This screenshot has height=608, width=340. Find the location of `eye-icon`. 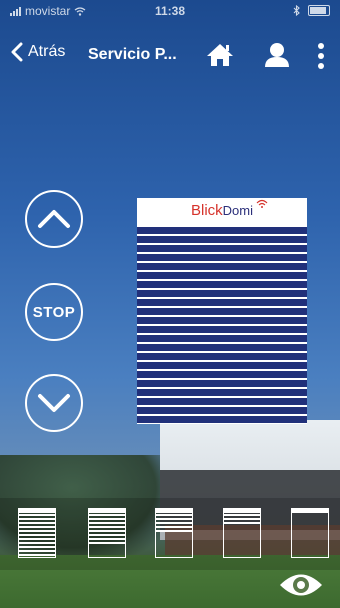

eye-icon is located at coordinates (301, 585).